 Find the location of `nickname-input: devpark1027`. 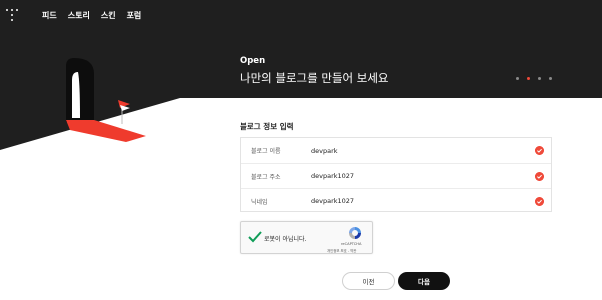

nickname-input: devpark1027 is located at coordinates (332, 201).